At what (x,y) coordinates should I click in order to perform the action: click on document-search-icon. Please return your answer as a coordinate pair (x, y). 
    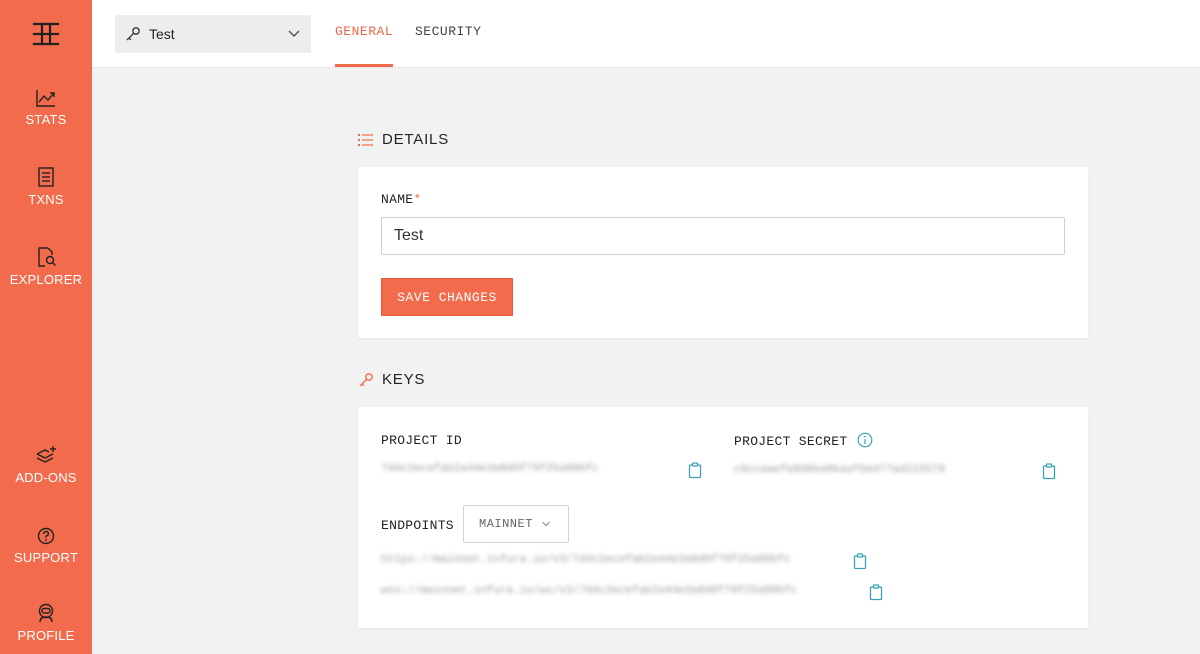
    Looking at the image, I should click on (47, 257).